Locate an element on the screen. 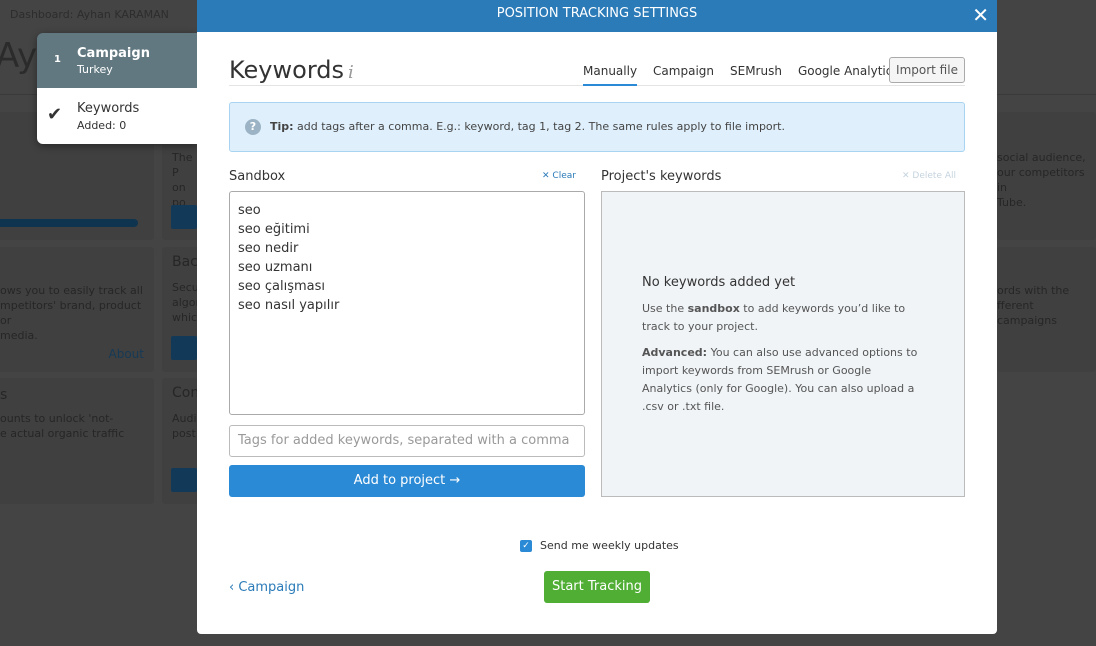 Image resolution: width=1096 pixels, height=646 pixels. modal-title: POSITION TRACKING SETTINGS is located at coordinates (597, 13).